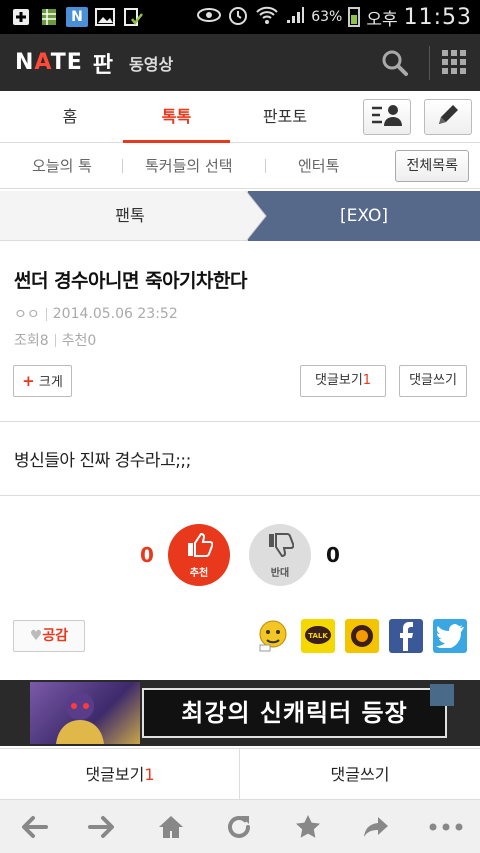 Image resolution: width=480 pixels, height=853 pixels. What do you see at coordinates (102, 827) in the screenshot?
I see `forward-arrow-icon` at bounding box center [102, 827].